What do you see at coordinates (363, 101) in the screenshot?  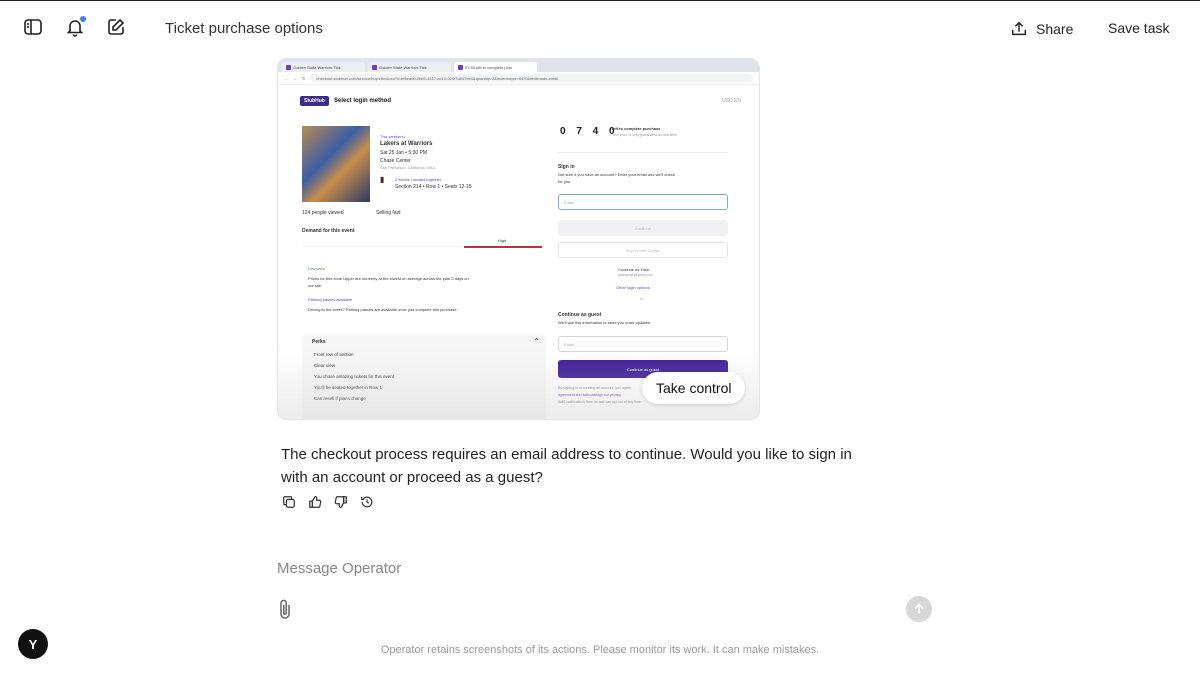 I see `select-login-heading: Select login method` at bounding box center [363, 101].